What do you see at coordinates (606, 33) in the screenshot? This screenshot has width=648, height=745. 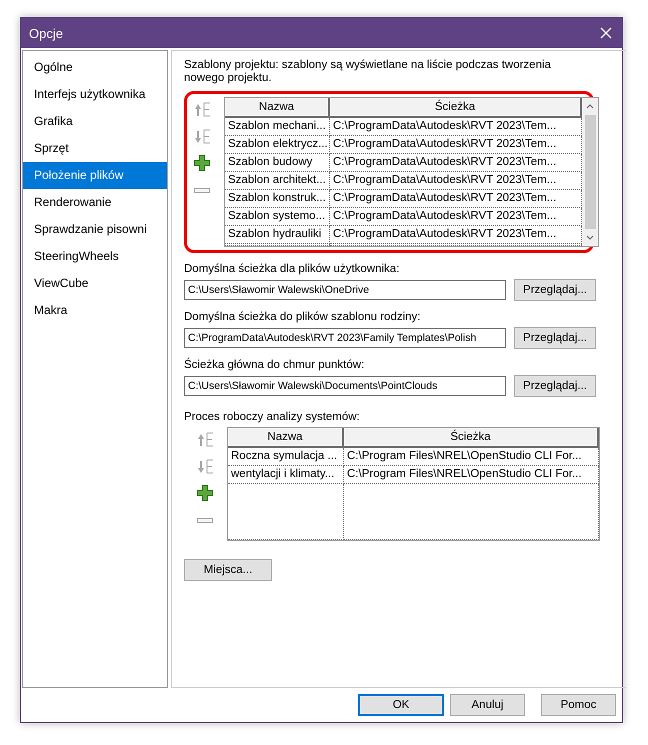 I see `close-icon` at bounding box center [606, 33].